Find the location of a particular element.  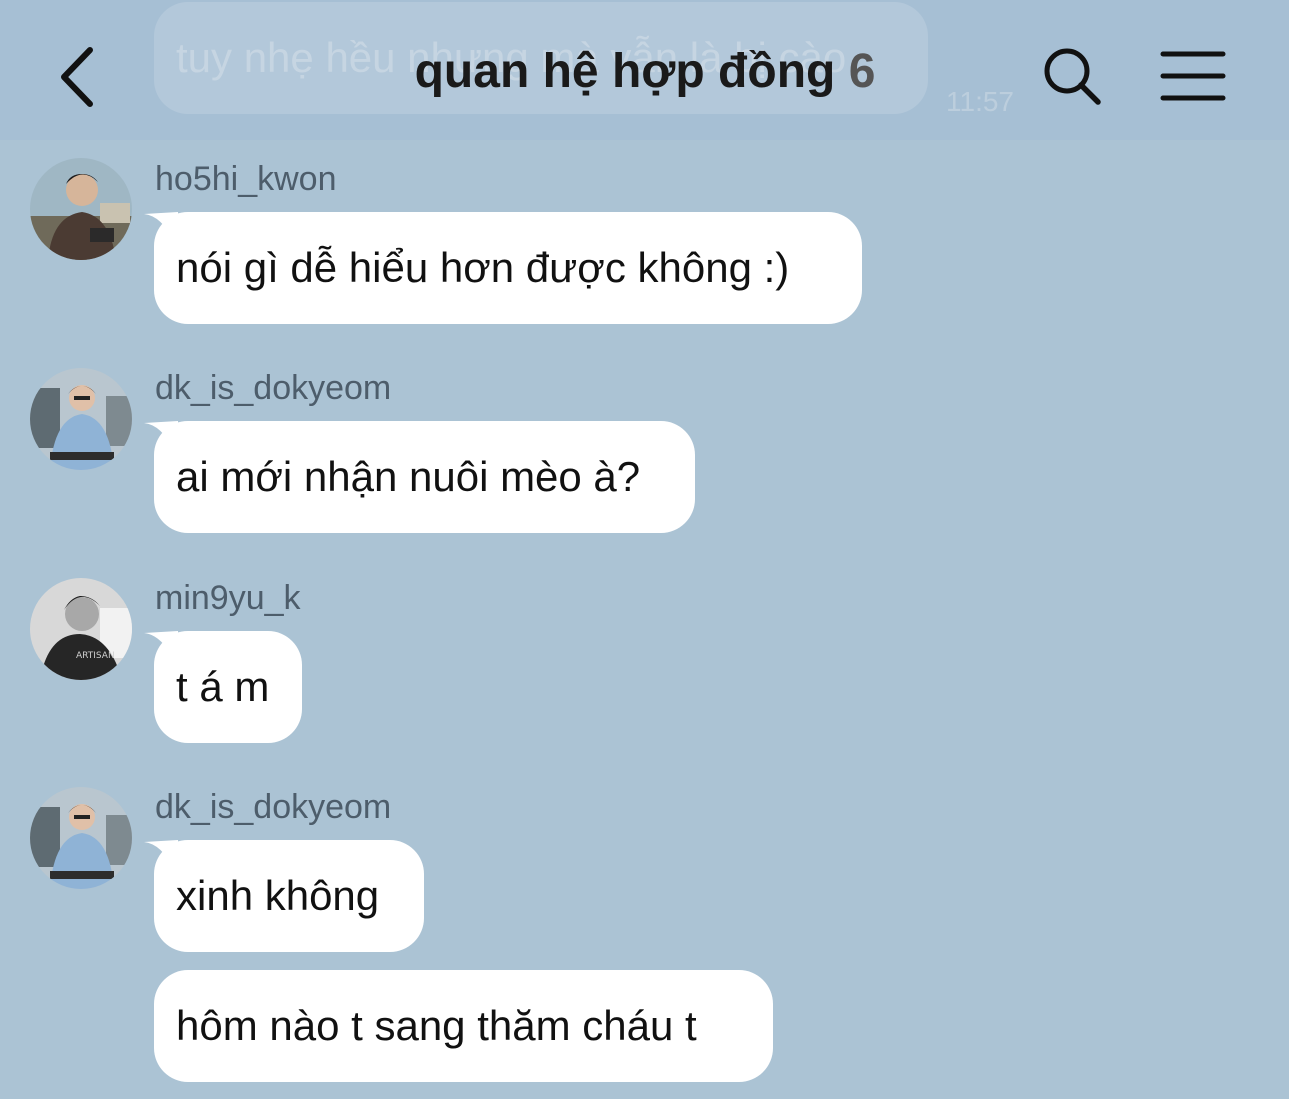

message-bubble: nói gì dễ hiểu hơn được không :) is located at coordinates (508, 268).